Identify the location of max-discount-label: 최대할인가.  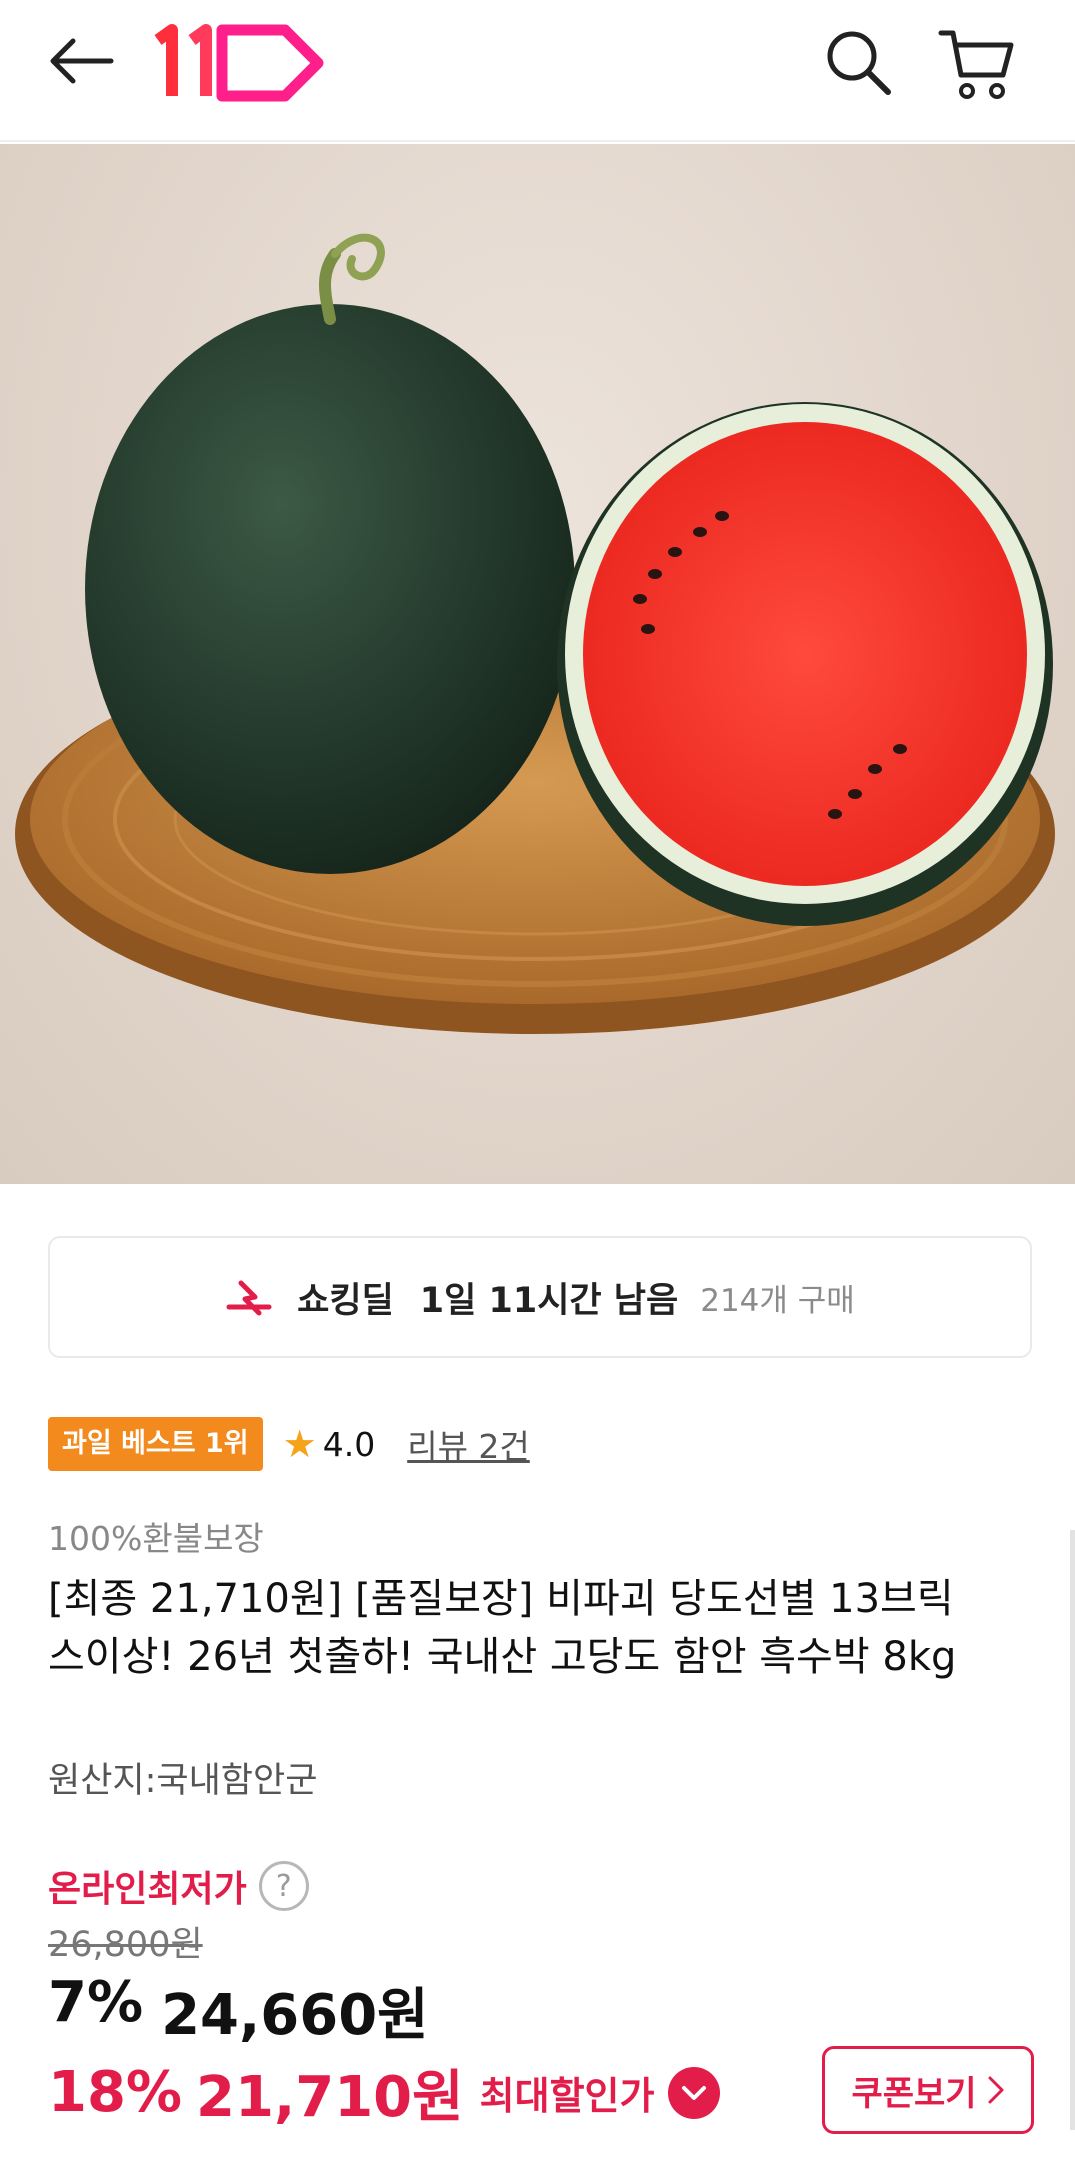
(567, 2096).